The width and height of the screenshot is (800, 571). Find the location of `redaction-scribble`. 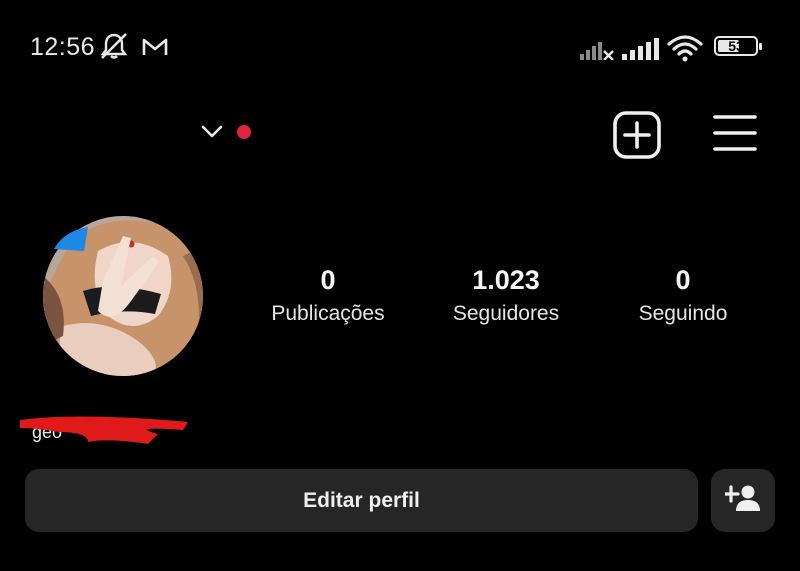

redaction-scribble is located at coordinates (105, 432).